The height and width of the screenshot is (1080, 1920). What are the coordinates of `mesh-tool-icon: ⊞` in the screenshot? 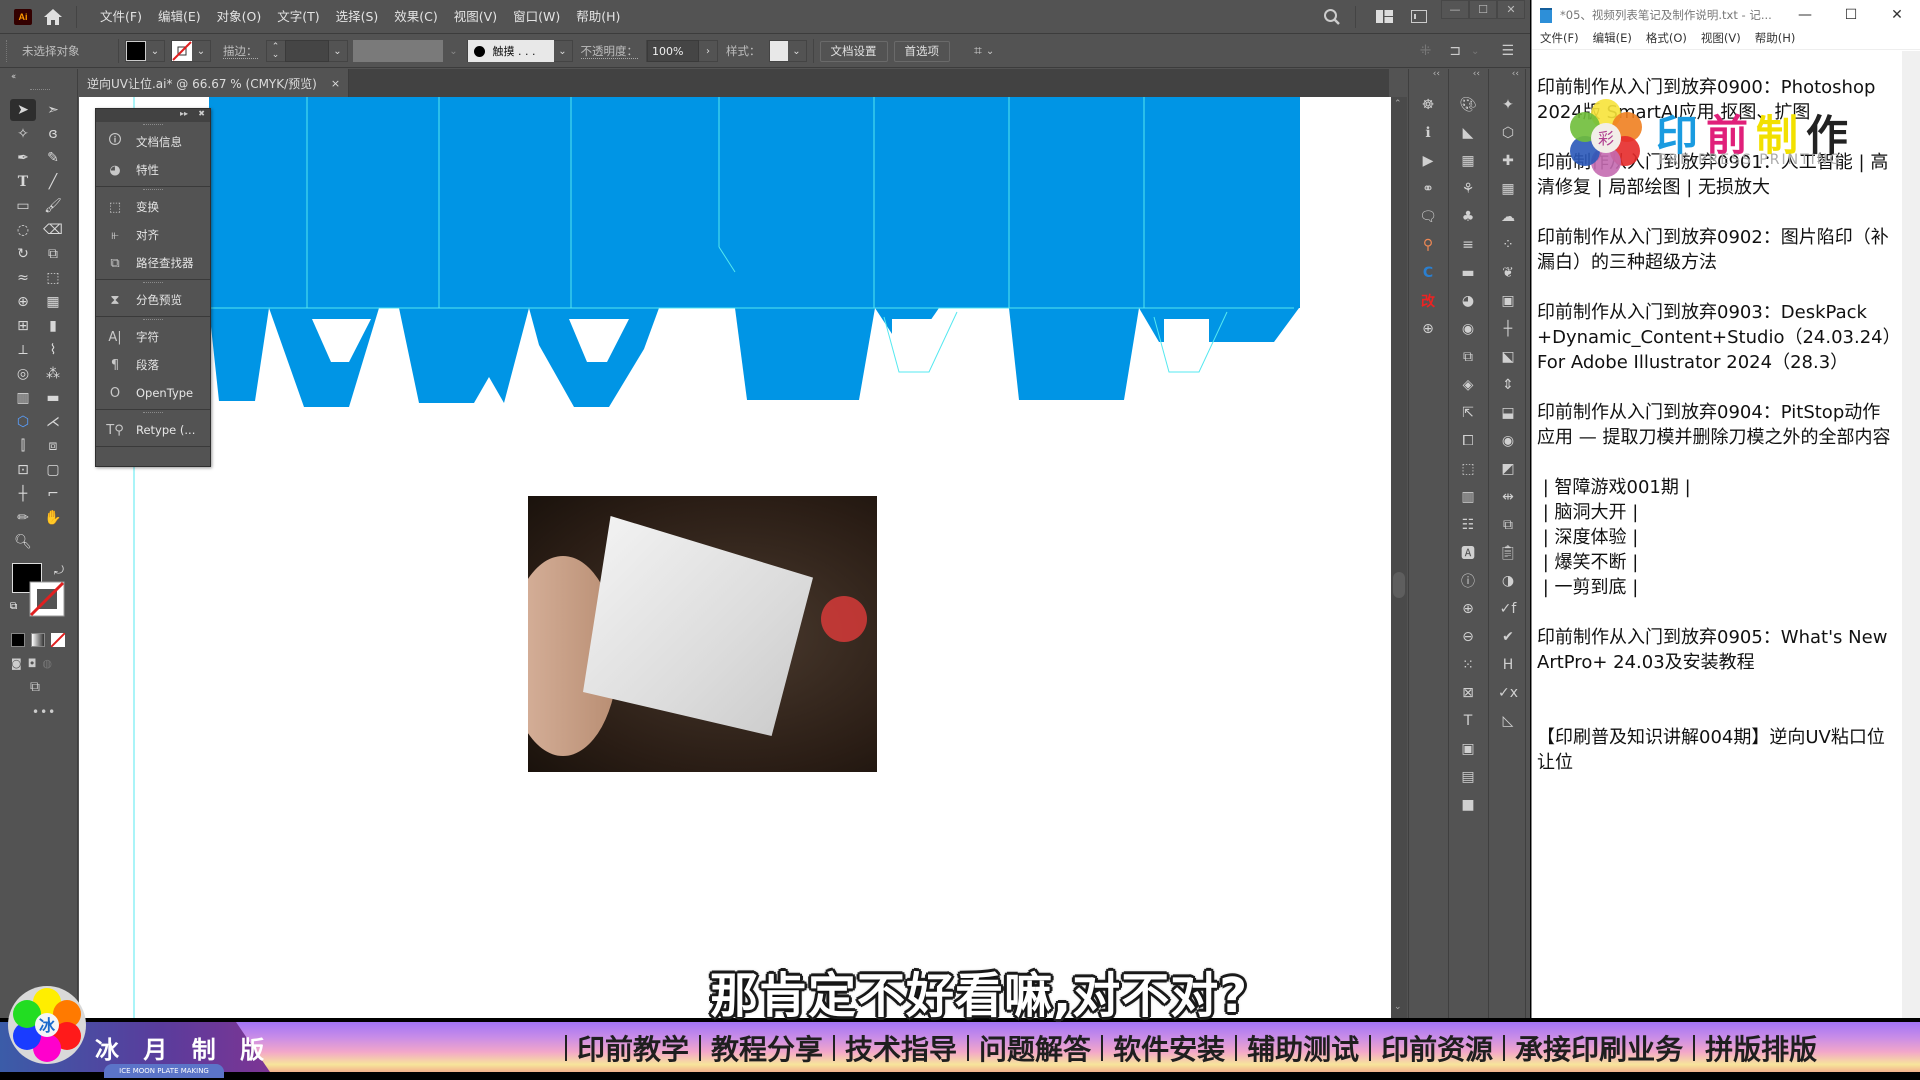 It's located at (23, 326).